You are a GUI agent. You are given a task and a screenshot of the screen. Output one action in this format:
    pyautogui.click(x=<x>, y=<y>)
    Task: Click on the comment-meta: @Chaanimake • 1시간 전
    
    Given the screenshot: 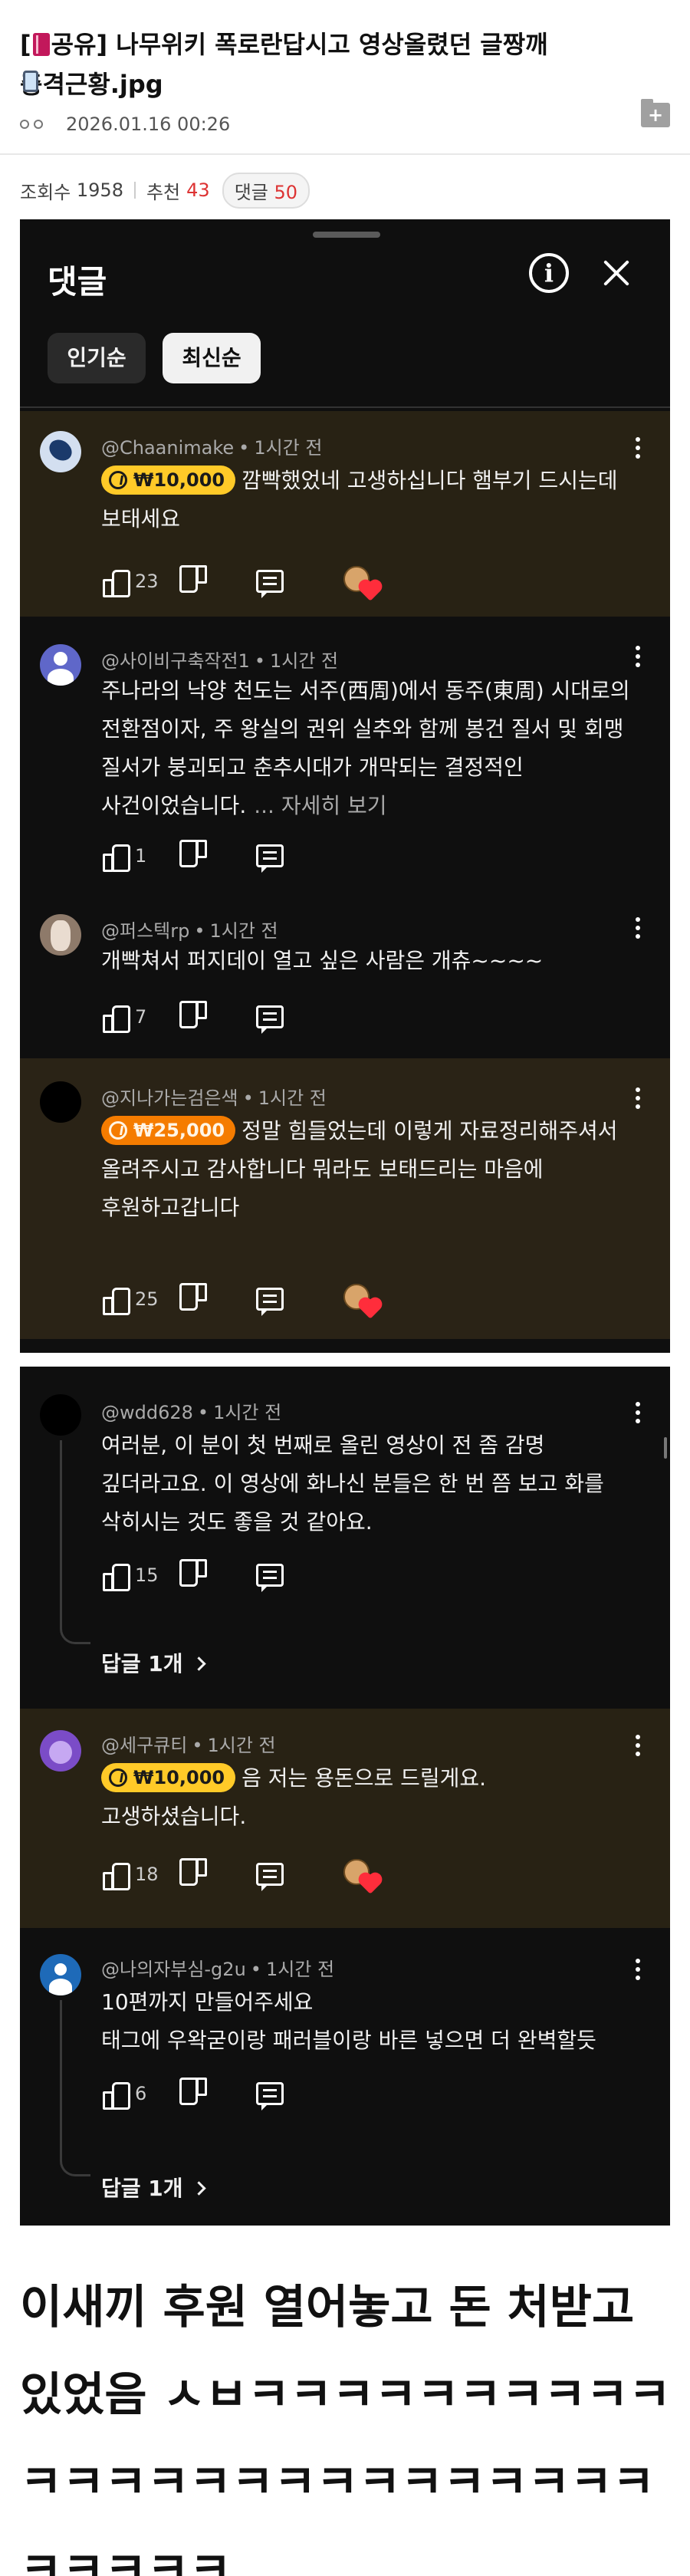 What is the action you would take?
    pyautogui.click(x=212, y=448)
    